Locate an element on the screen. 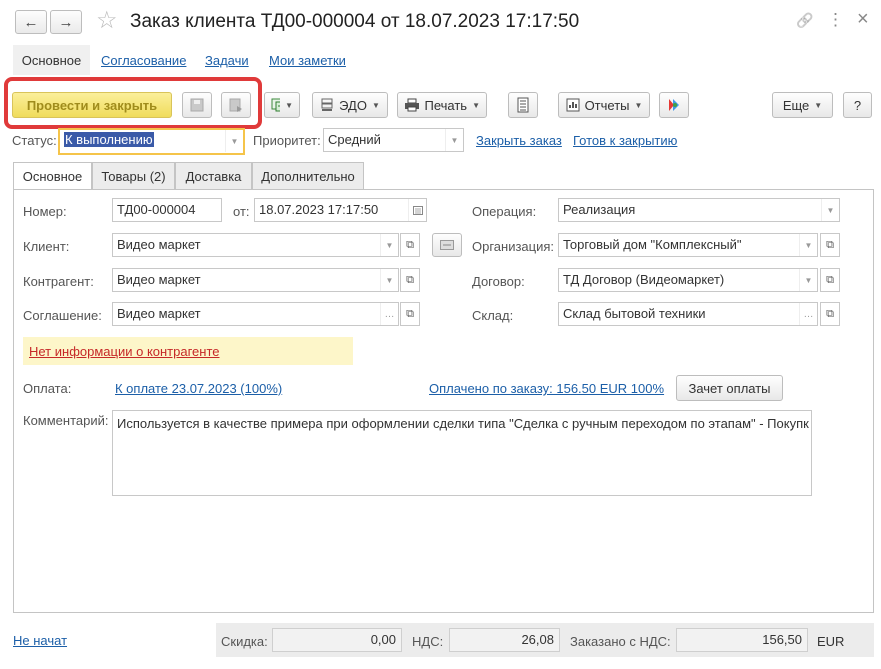 The image size is (881, 669). print-button: Печать ▼ is located at coordinates (442, 105).